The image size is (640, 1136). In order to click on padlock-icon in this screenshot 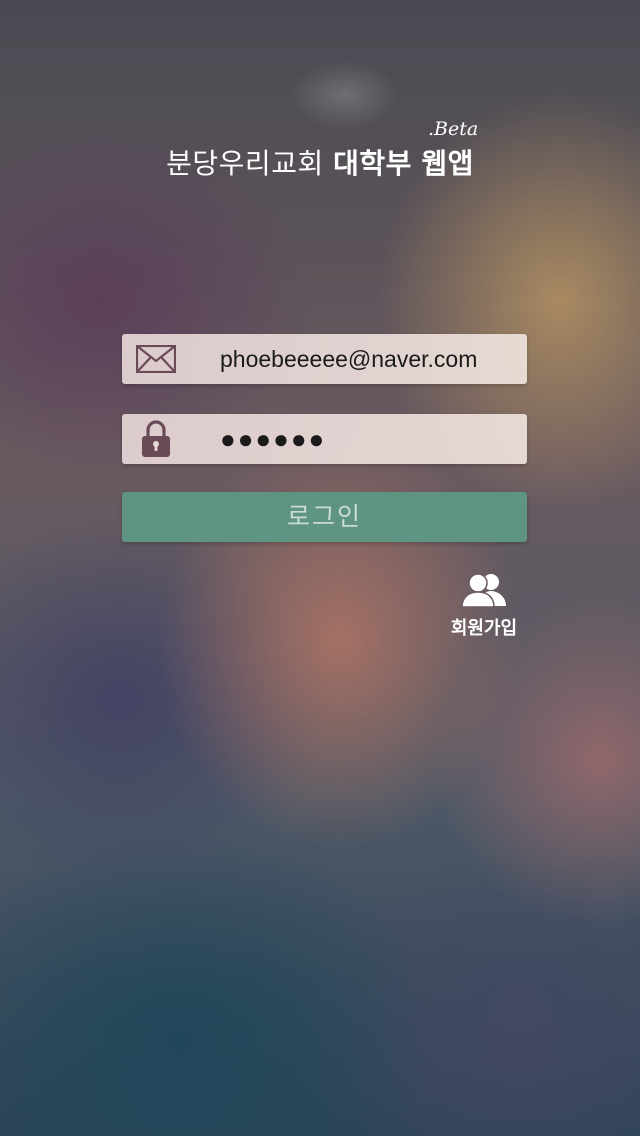, I will do `click(156, 438)`.